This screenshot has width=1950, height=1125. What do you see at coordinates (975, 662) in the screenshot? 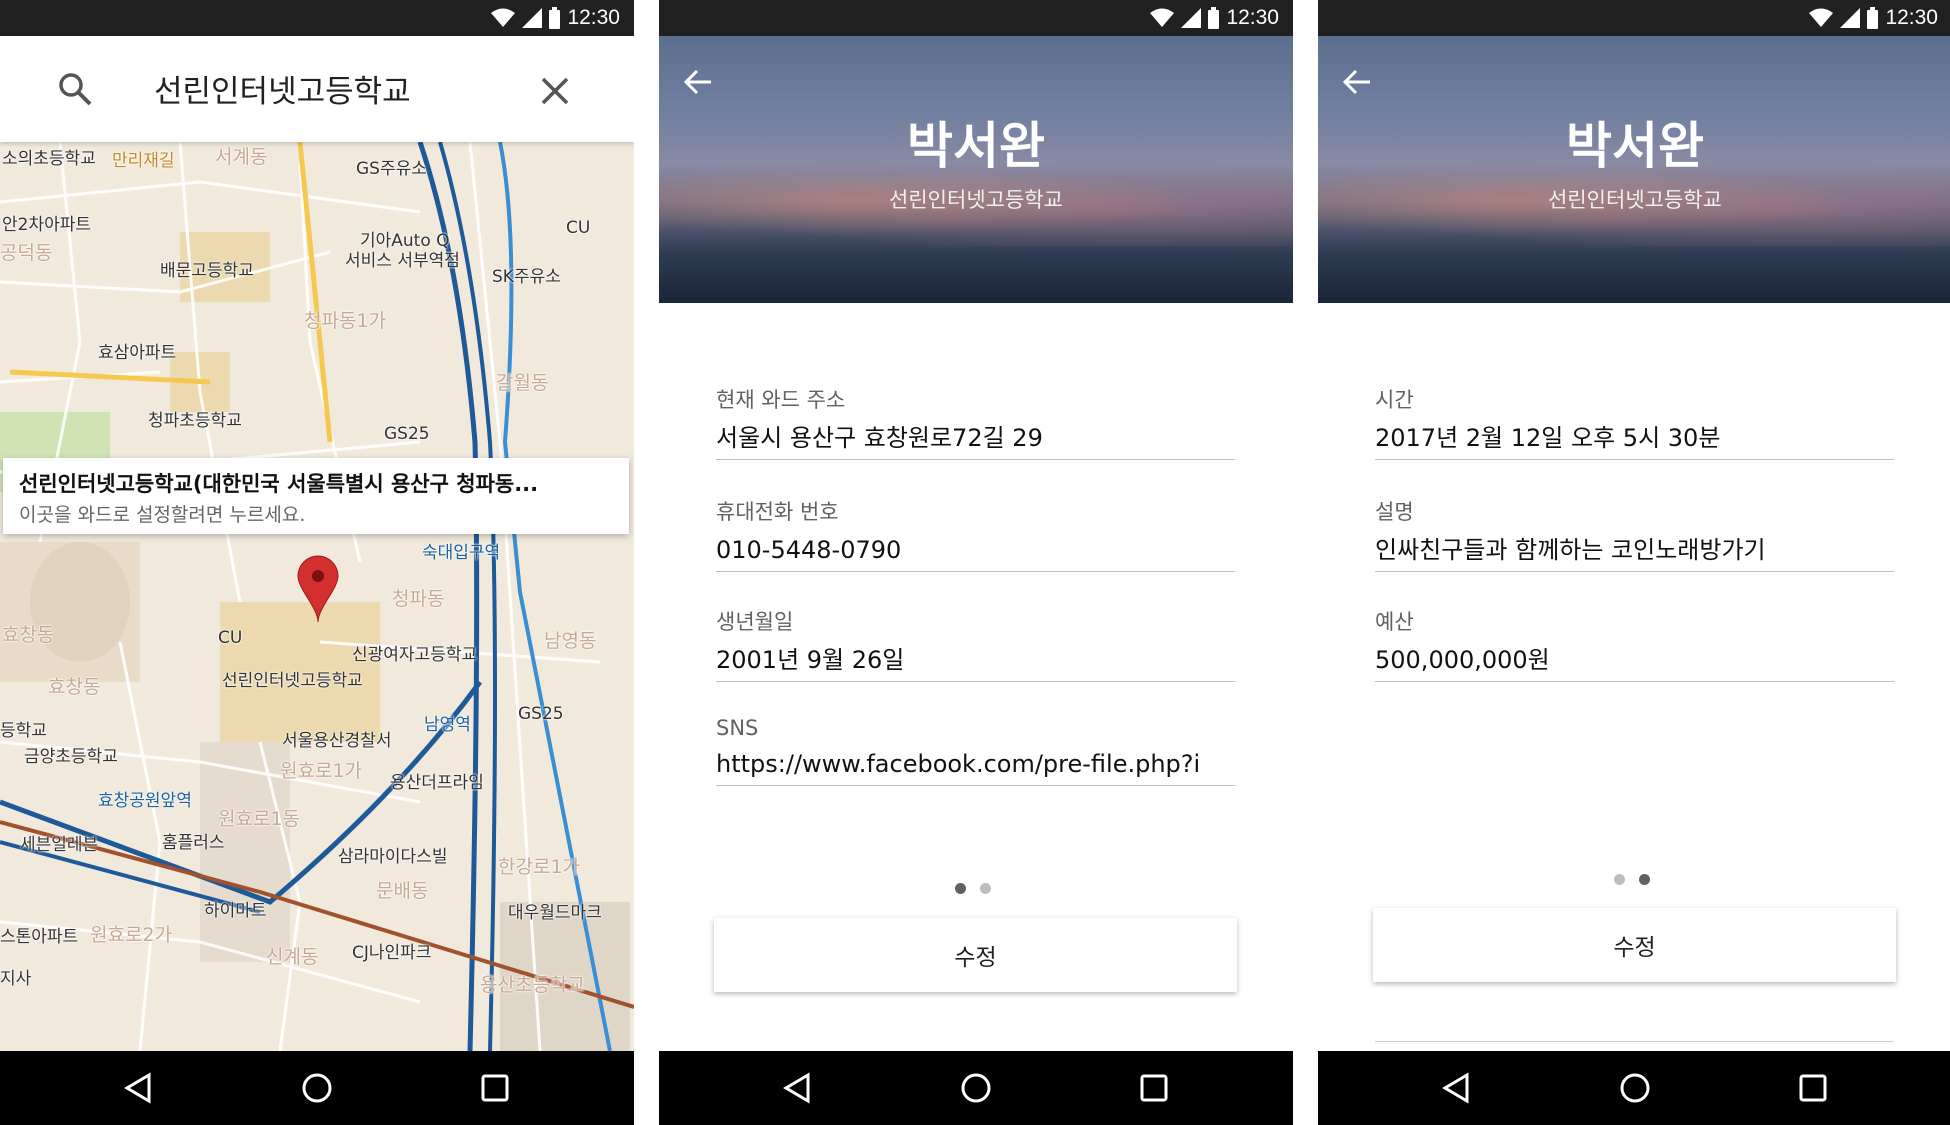
I see `birthday-field: 2001년 9월 26일` at bounding box center [975, 662].